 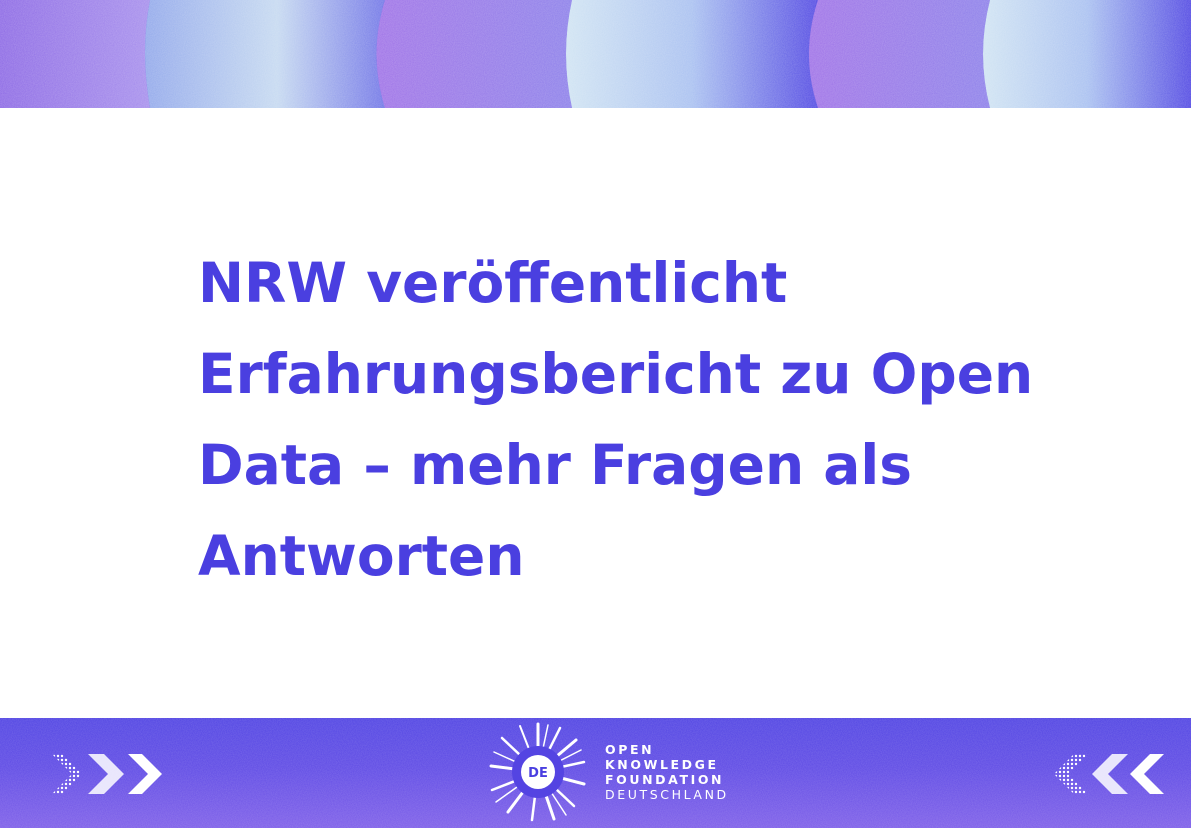 What do you see at coordinates (630, 749) in the screenshot?
I see `brand-line-1: OPEN` at bounding box center [630, 749].